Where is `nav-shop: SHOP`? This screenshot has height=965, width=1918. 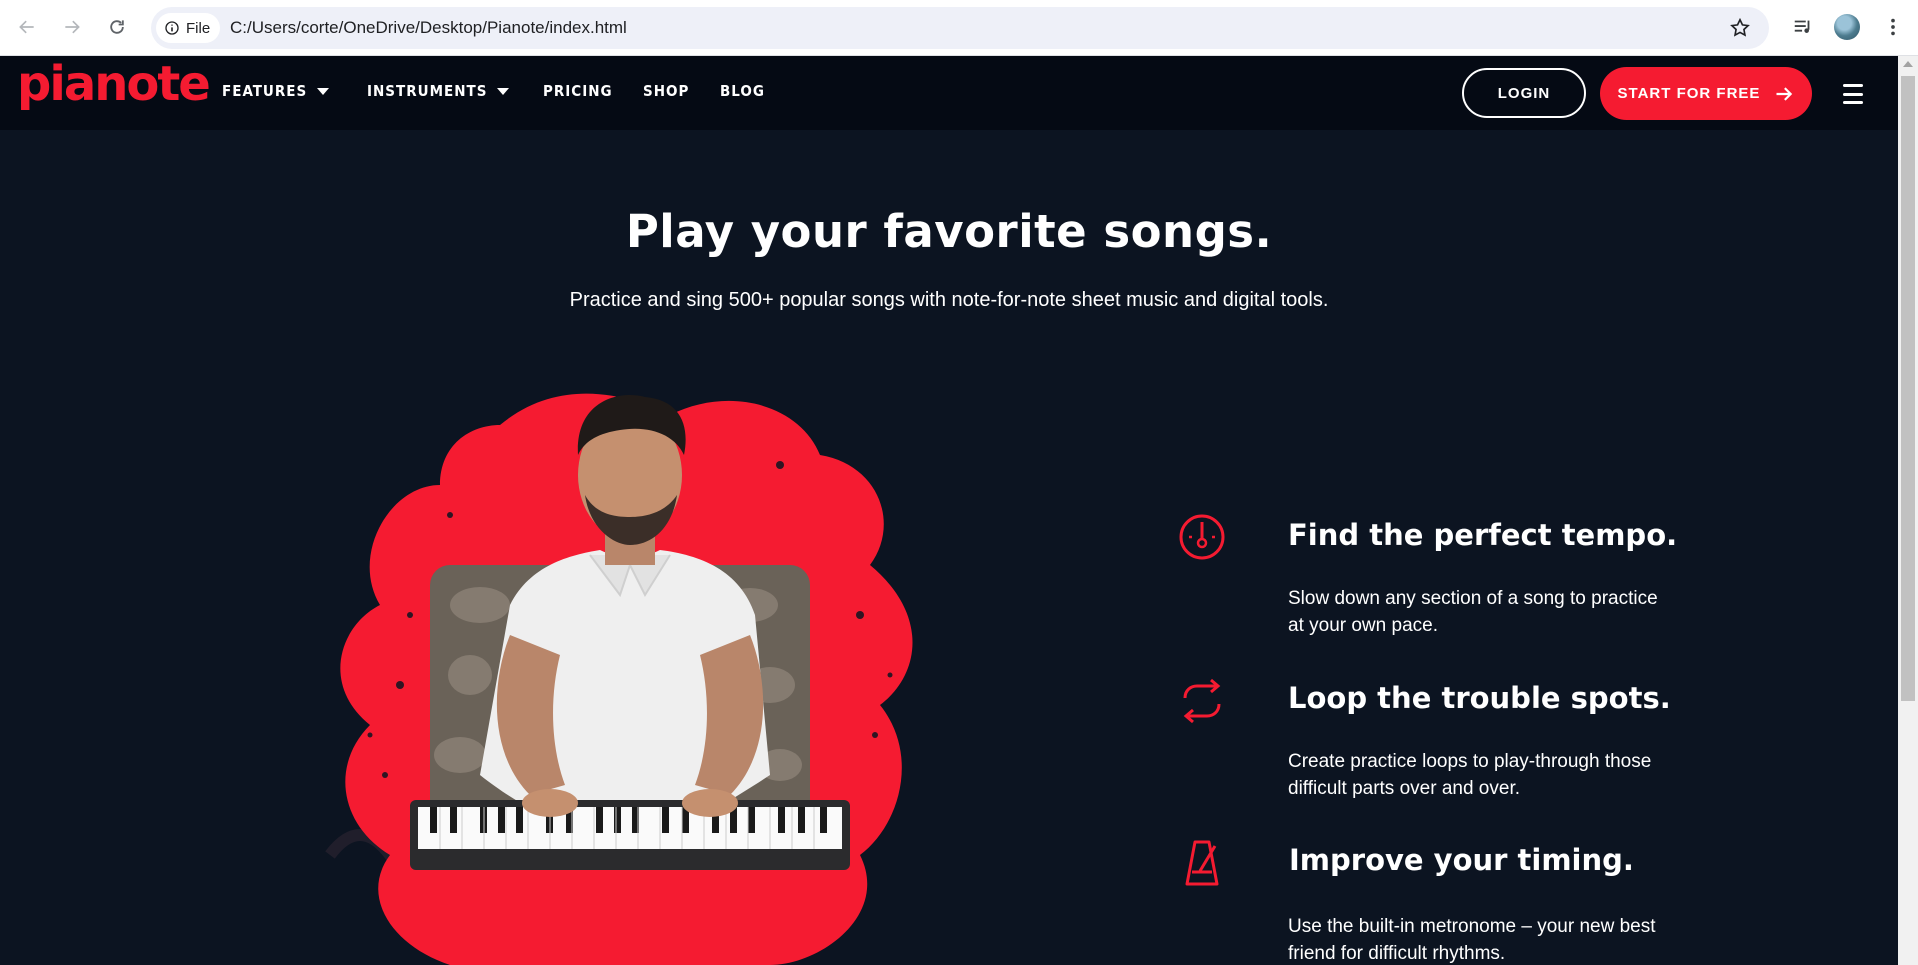 nav-shop: SHOP is located at coordinates (666, 91).